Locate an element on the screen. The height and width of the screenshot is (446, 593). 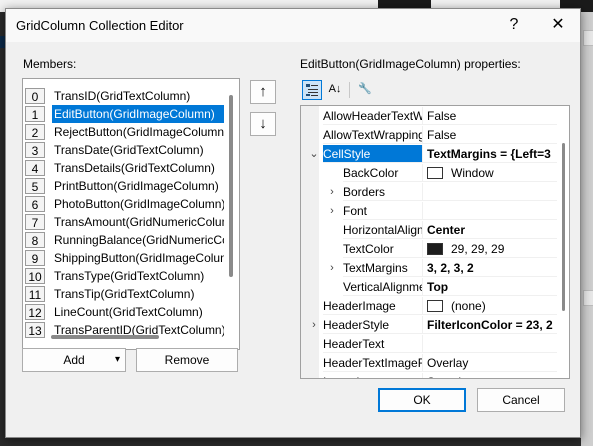
member-list-item: 0 TransID(GridTextColumn) is located at coordinates (123, 96).